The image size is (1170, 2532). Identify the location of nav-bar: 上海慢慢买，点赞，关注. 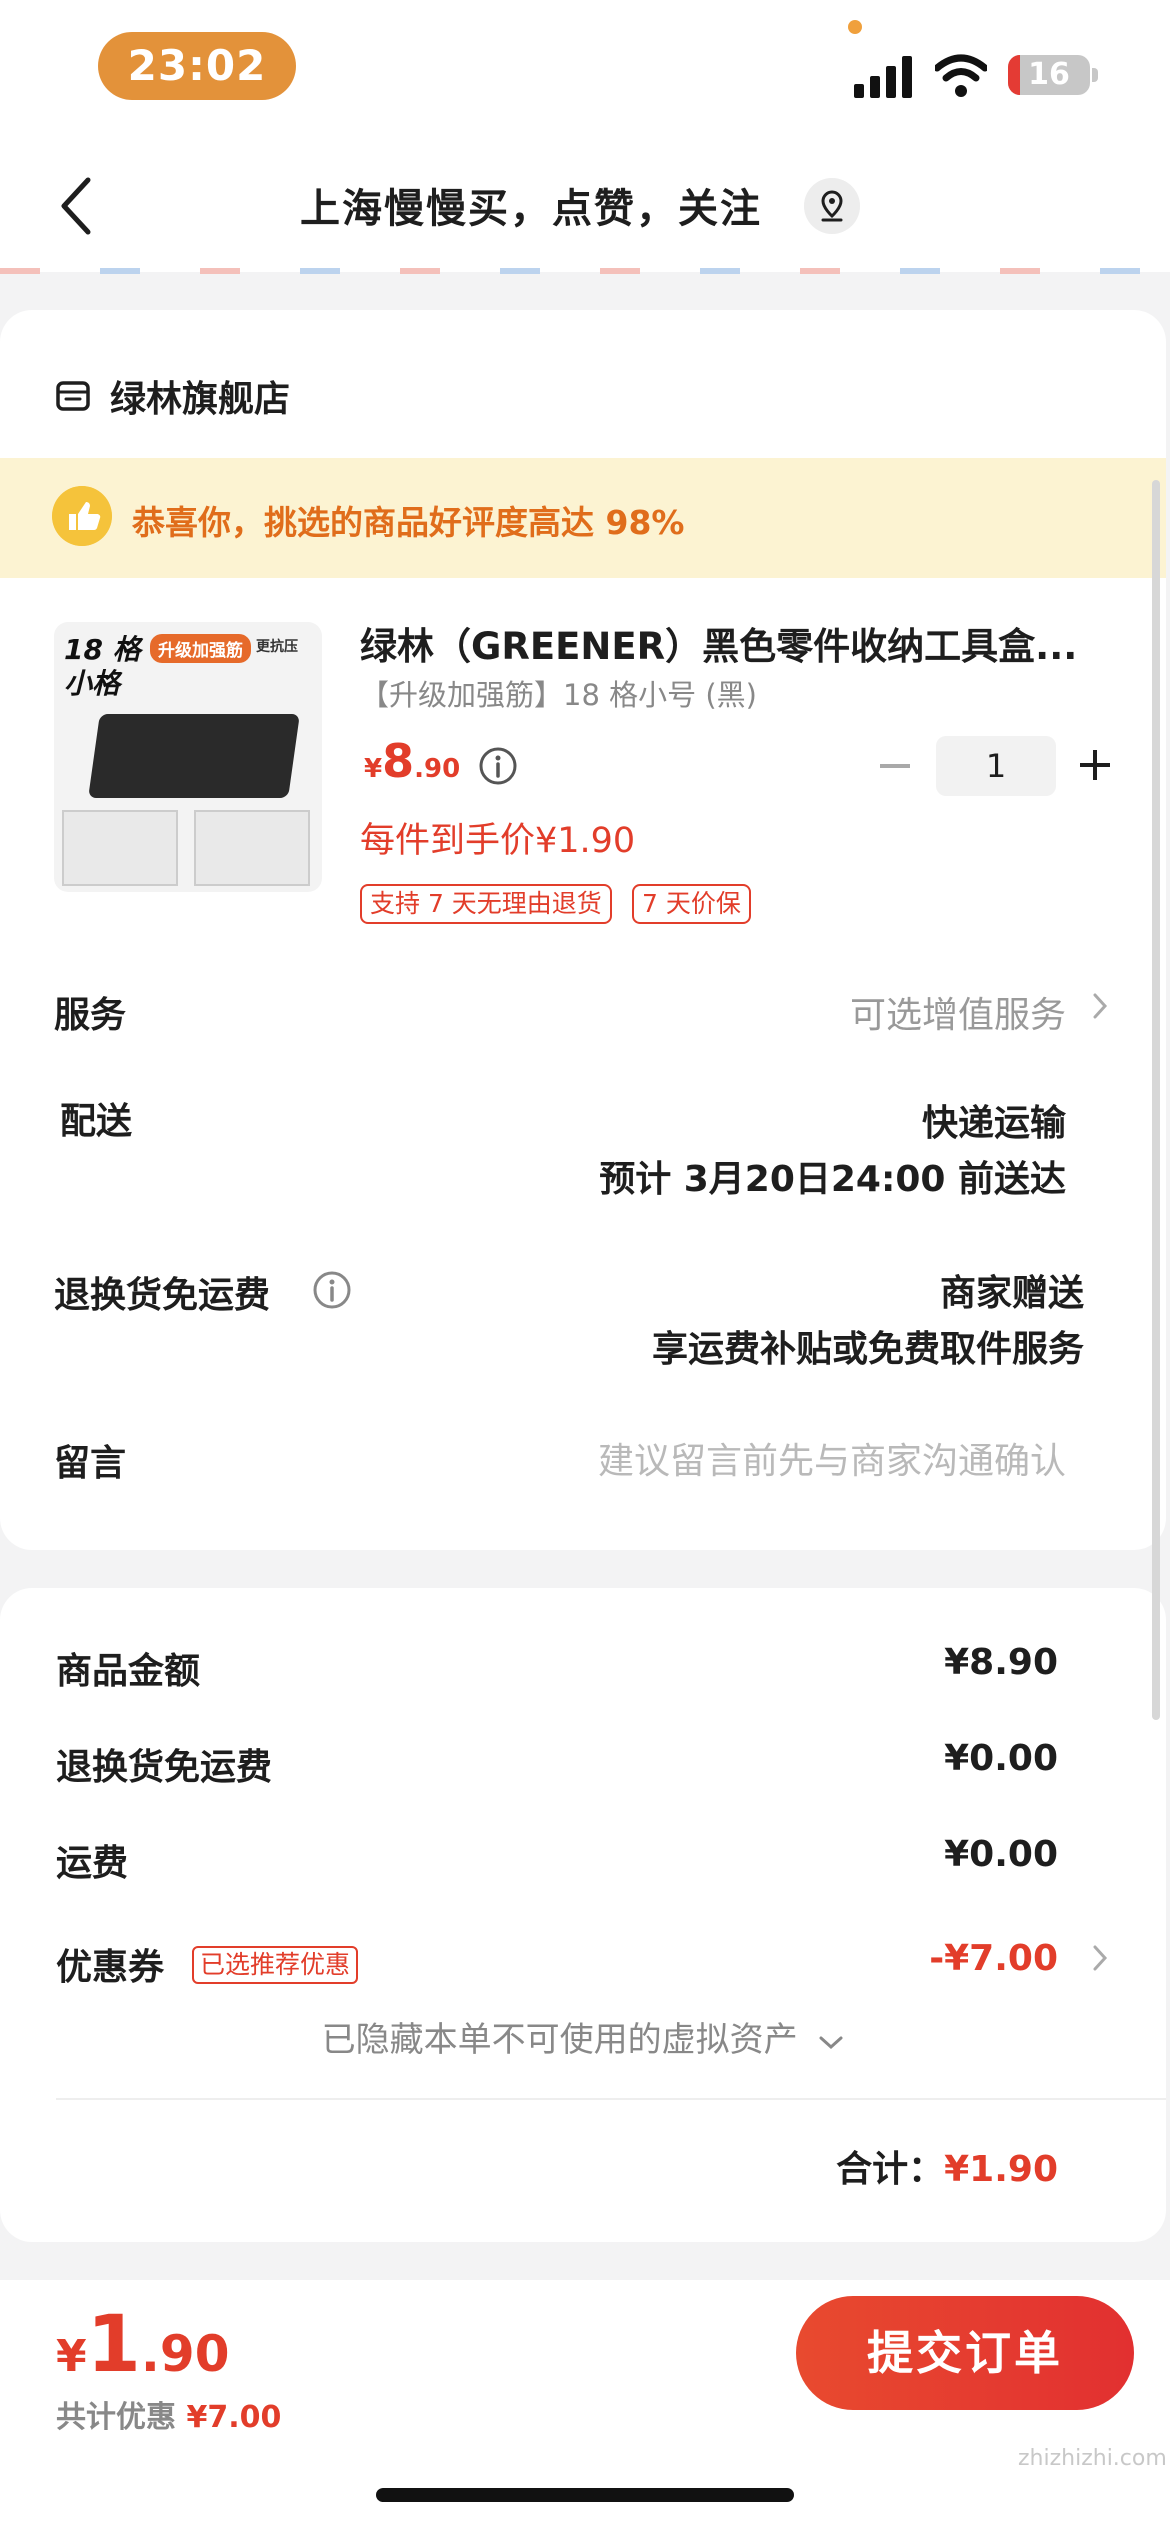
(585, 201).